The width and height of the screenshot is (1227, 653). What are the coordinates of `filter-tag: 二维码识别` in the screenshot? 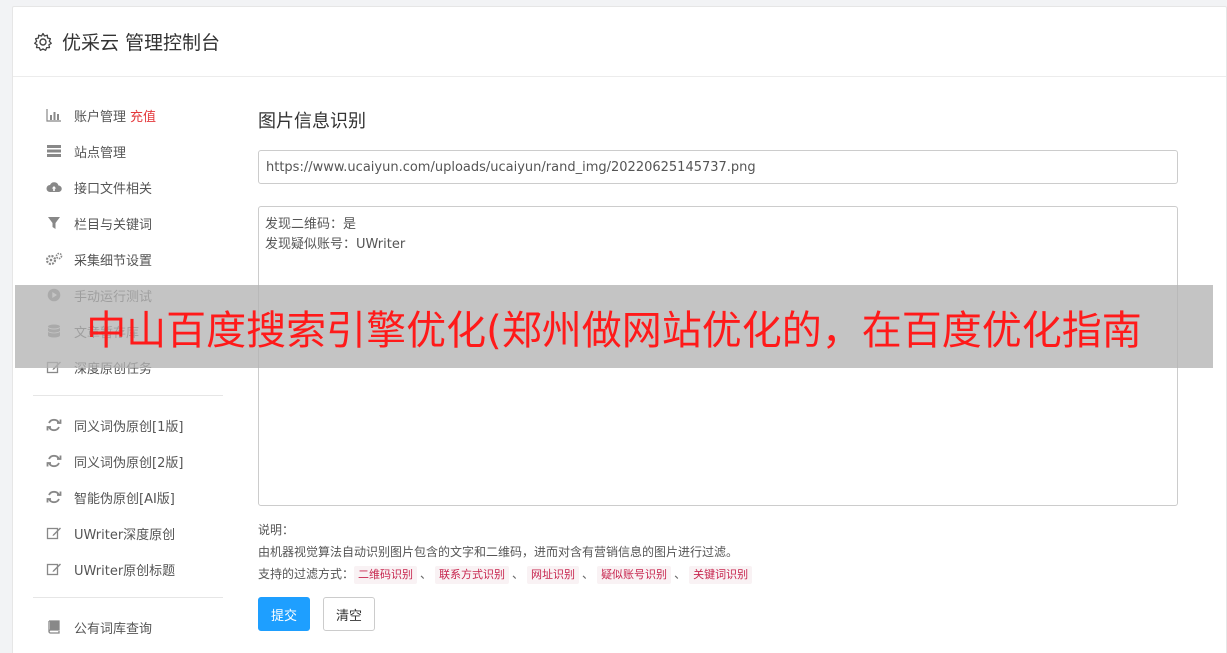 It's located at (386, 575).